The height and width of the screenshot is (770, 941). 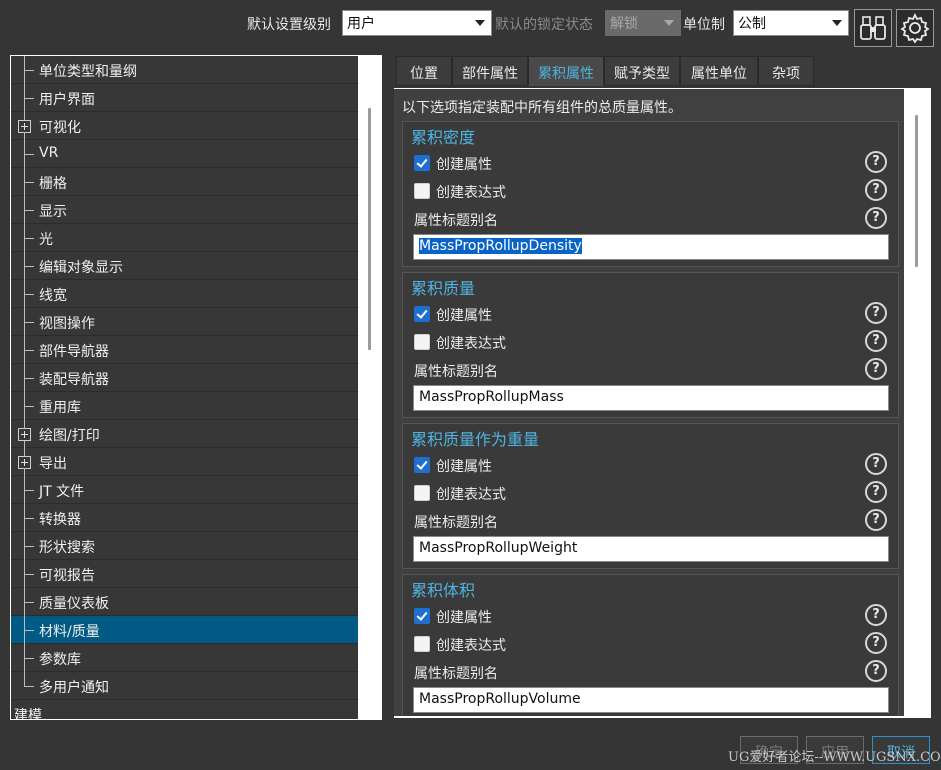 I want to click on unit-system-value: 公制, so click(x=752, y=24).